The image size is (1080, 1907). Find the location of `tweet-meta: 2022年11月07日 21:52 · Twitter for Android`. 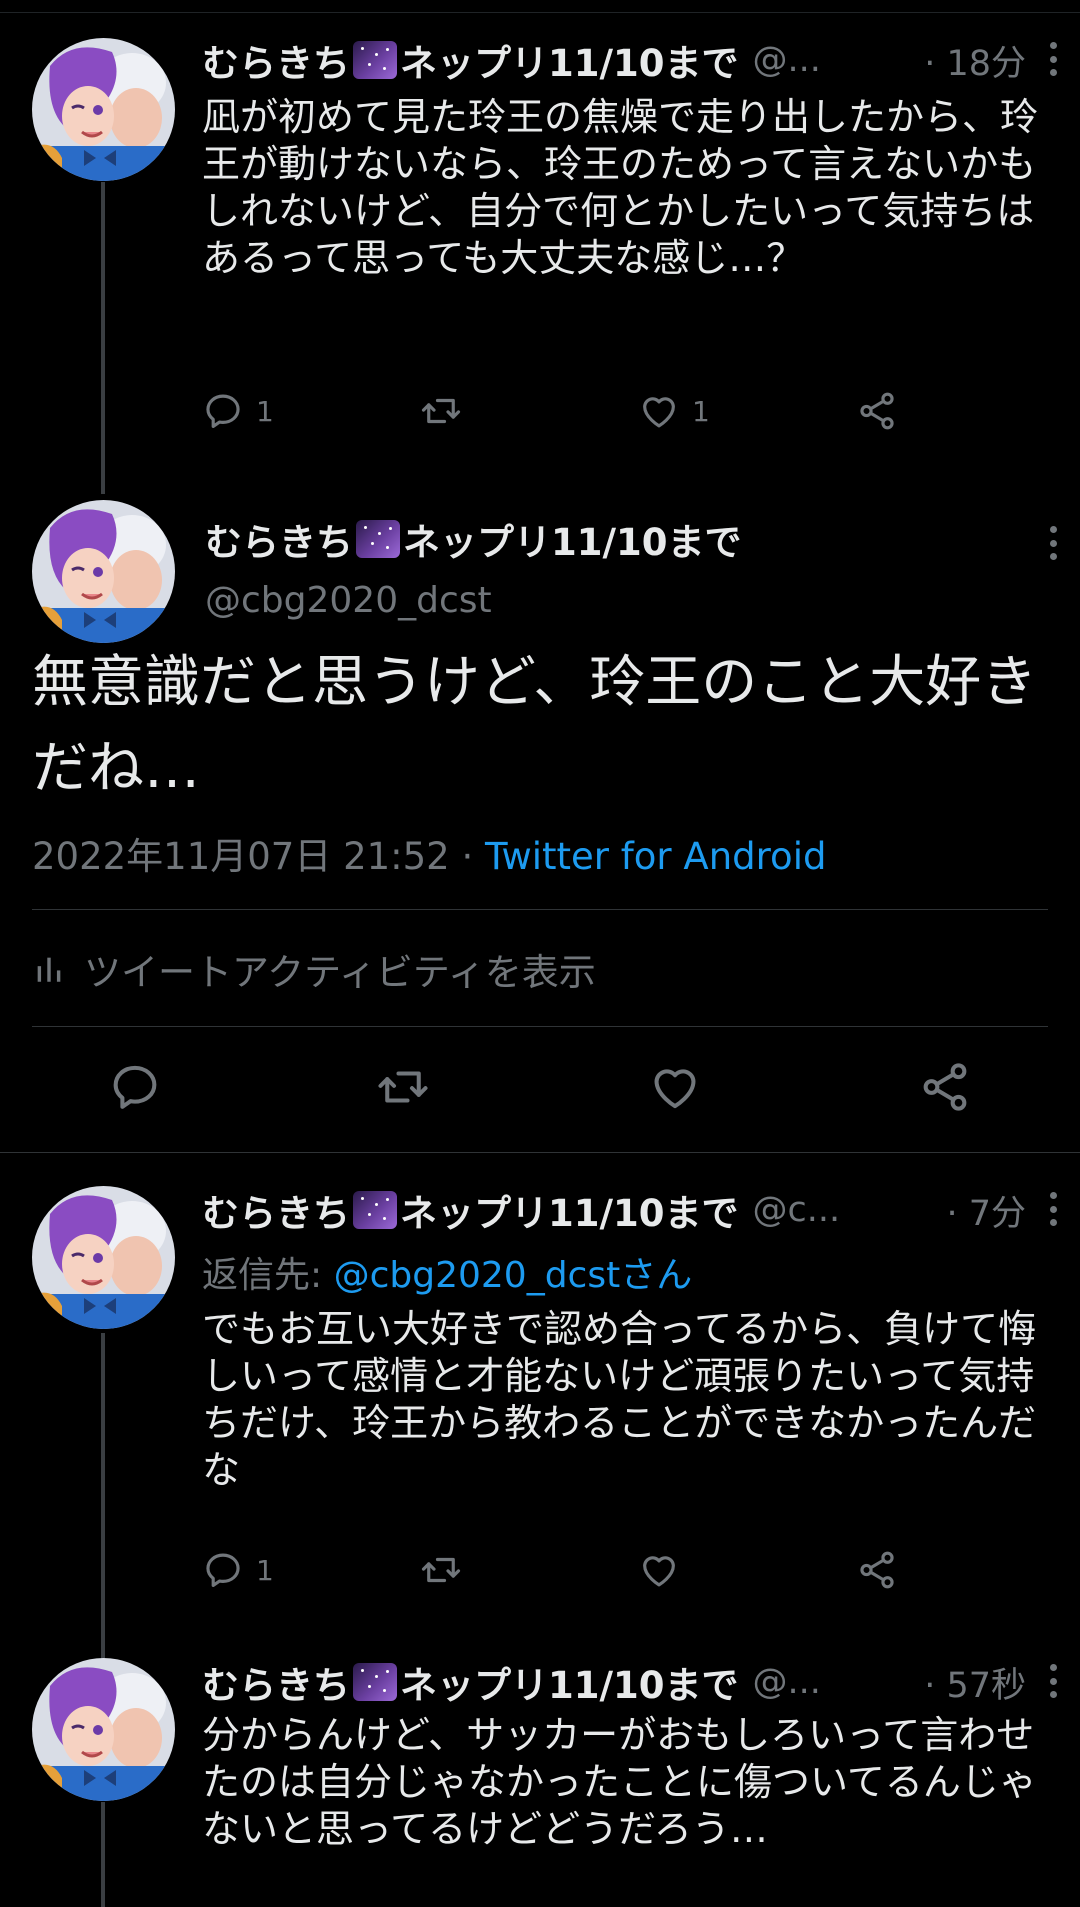

tweet-meta: 2022年11月07日 21:52 · Twitter for Android is located at coordinates (429, 853).